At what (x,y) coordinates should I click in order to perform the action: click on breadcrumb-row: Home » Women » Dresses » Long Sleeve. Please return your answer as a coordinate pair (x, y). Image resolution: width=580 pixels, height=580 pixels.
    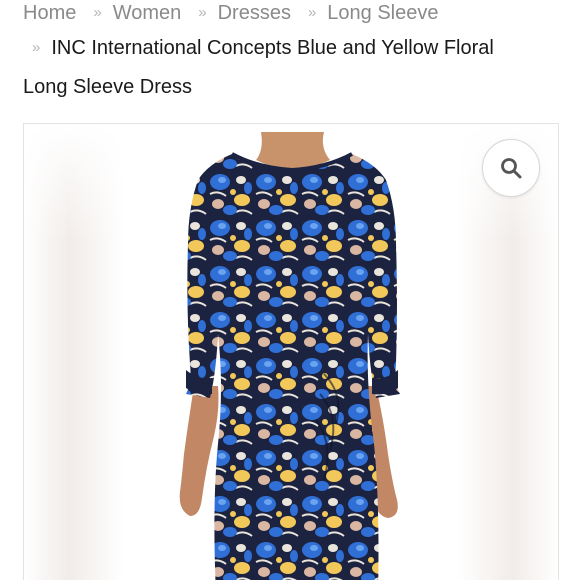
    Looking at the image, I should click on (295, 13).